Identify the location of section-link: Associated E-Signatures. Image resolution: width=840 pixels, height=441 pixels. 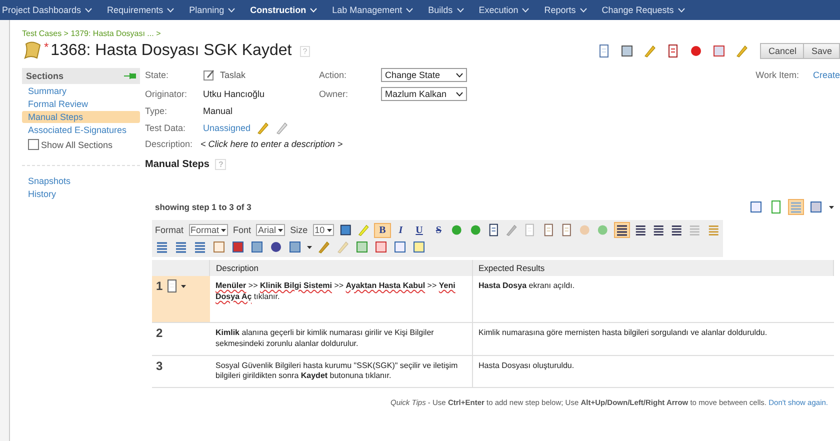
(81, 130).